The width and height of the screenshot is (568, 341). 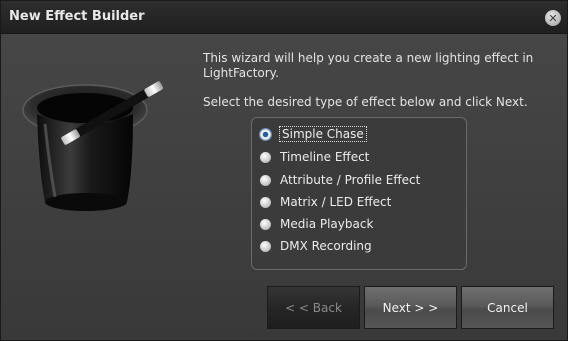 What do you see at coordinates (325, 157) in the screenshot?
I see `option-label: Timeline Effect` at bounding box center [325, 157].